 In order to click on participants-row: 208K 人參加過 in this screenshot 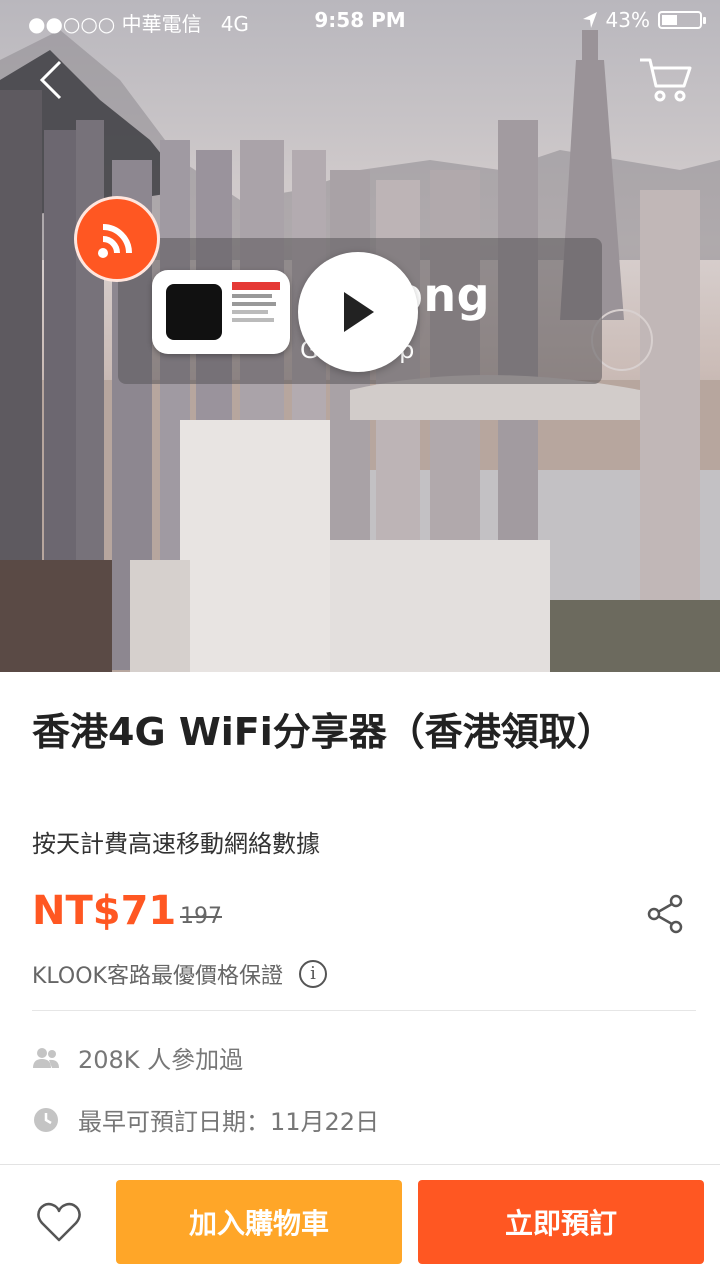, I will do `click(137, 1057)`.